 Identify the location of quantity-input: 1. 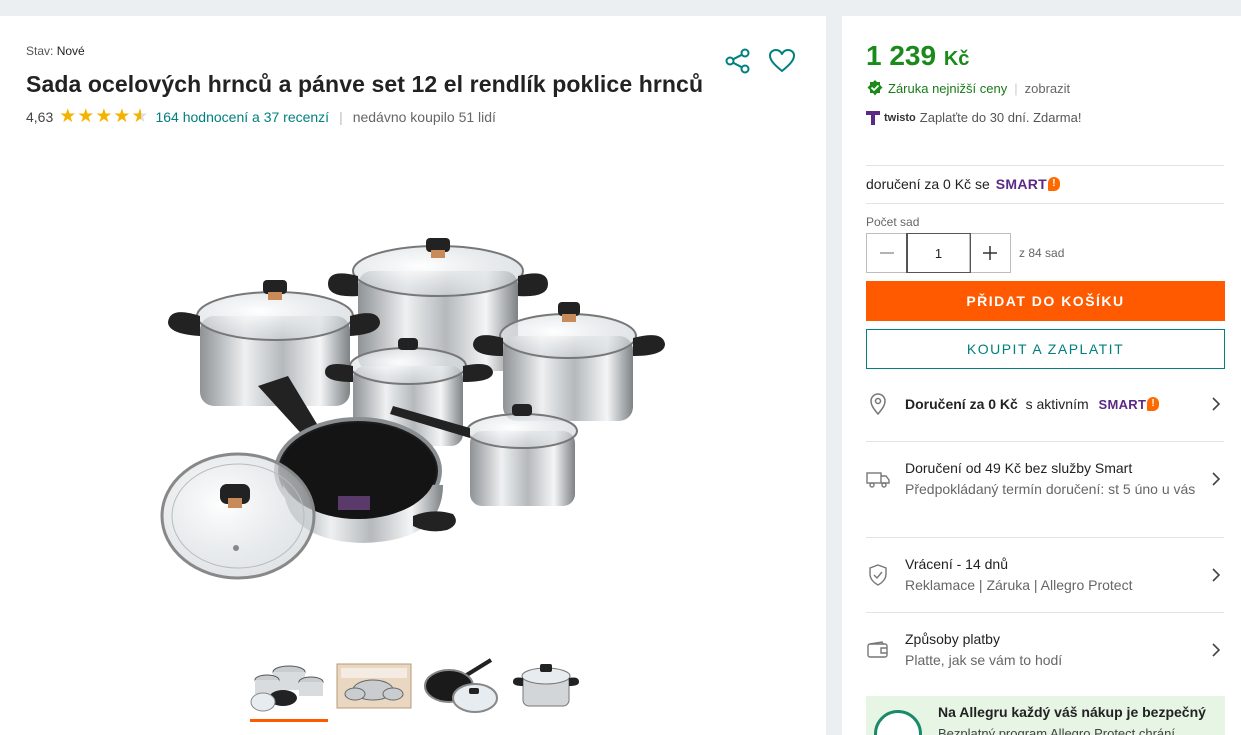
(938, 253).